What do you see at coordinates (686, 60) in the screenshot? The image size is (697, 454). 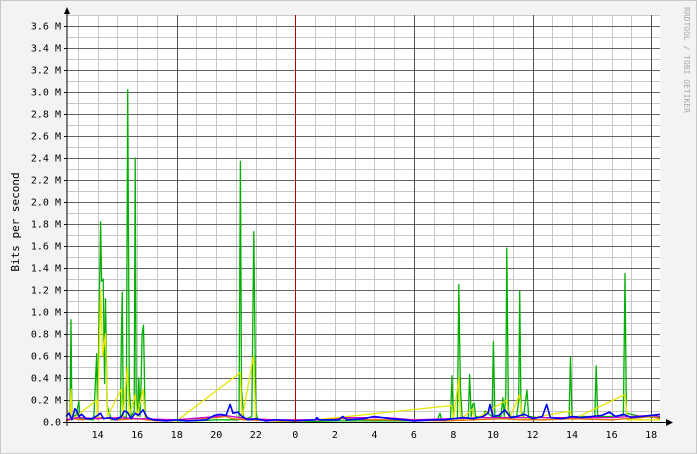 I see `watermark: RRDTOOL / TOBI OETIKER` at bounding box center [686, 60].